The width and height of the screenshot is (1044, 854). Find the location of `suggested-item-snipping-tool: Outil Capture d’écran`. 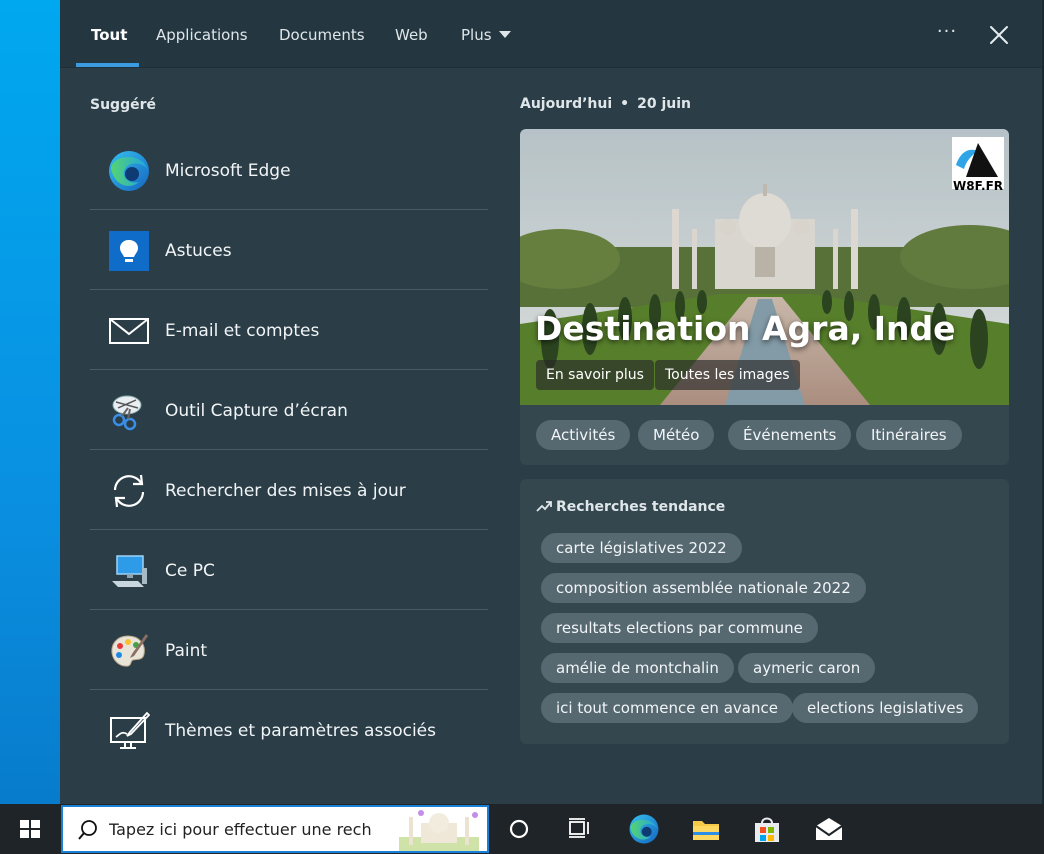

suggested-item-snipping-tool: Outil Capture d’écran is located at coordinates (289, 410).